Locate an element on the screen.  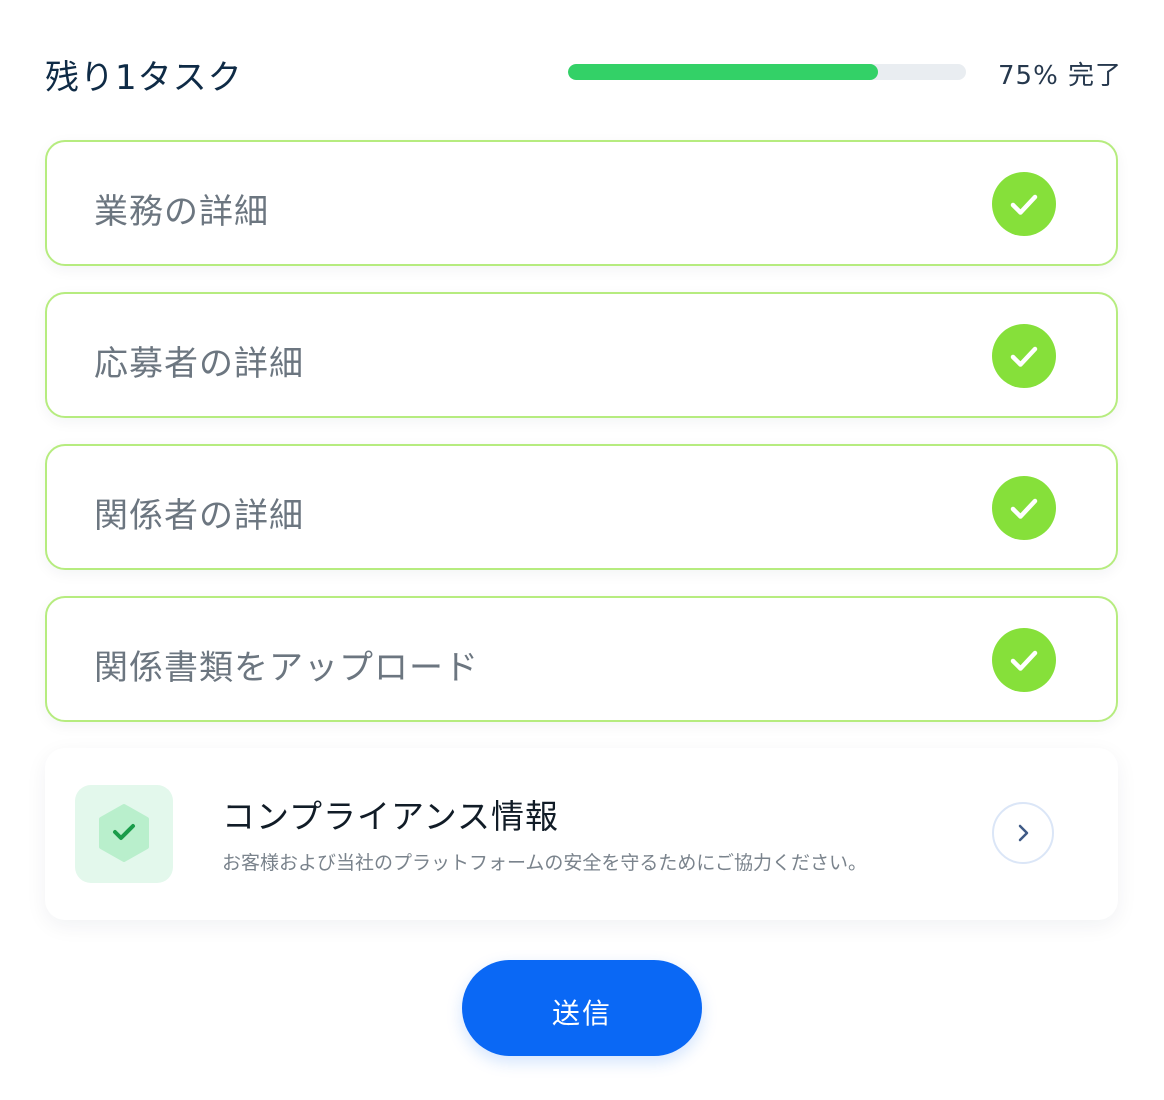
task-card-business-details: 業務の詳細 is located at coordinates (581, 203).